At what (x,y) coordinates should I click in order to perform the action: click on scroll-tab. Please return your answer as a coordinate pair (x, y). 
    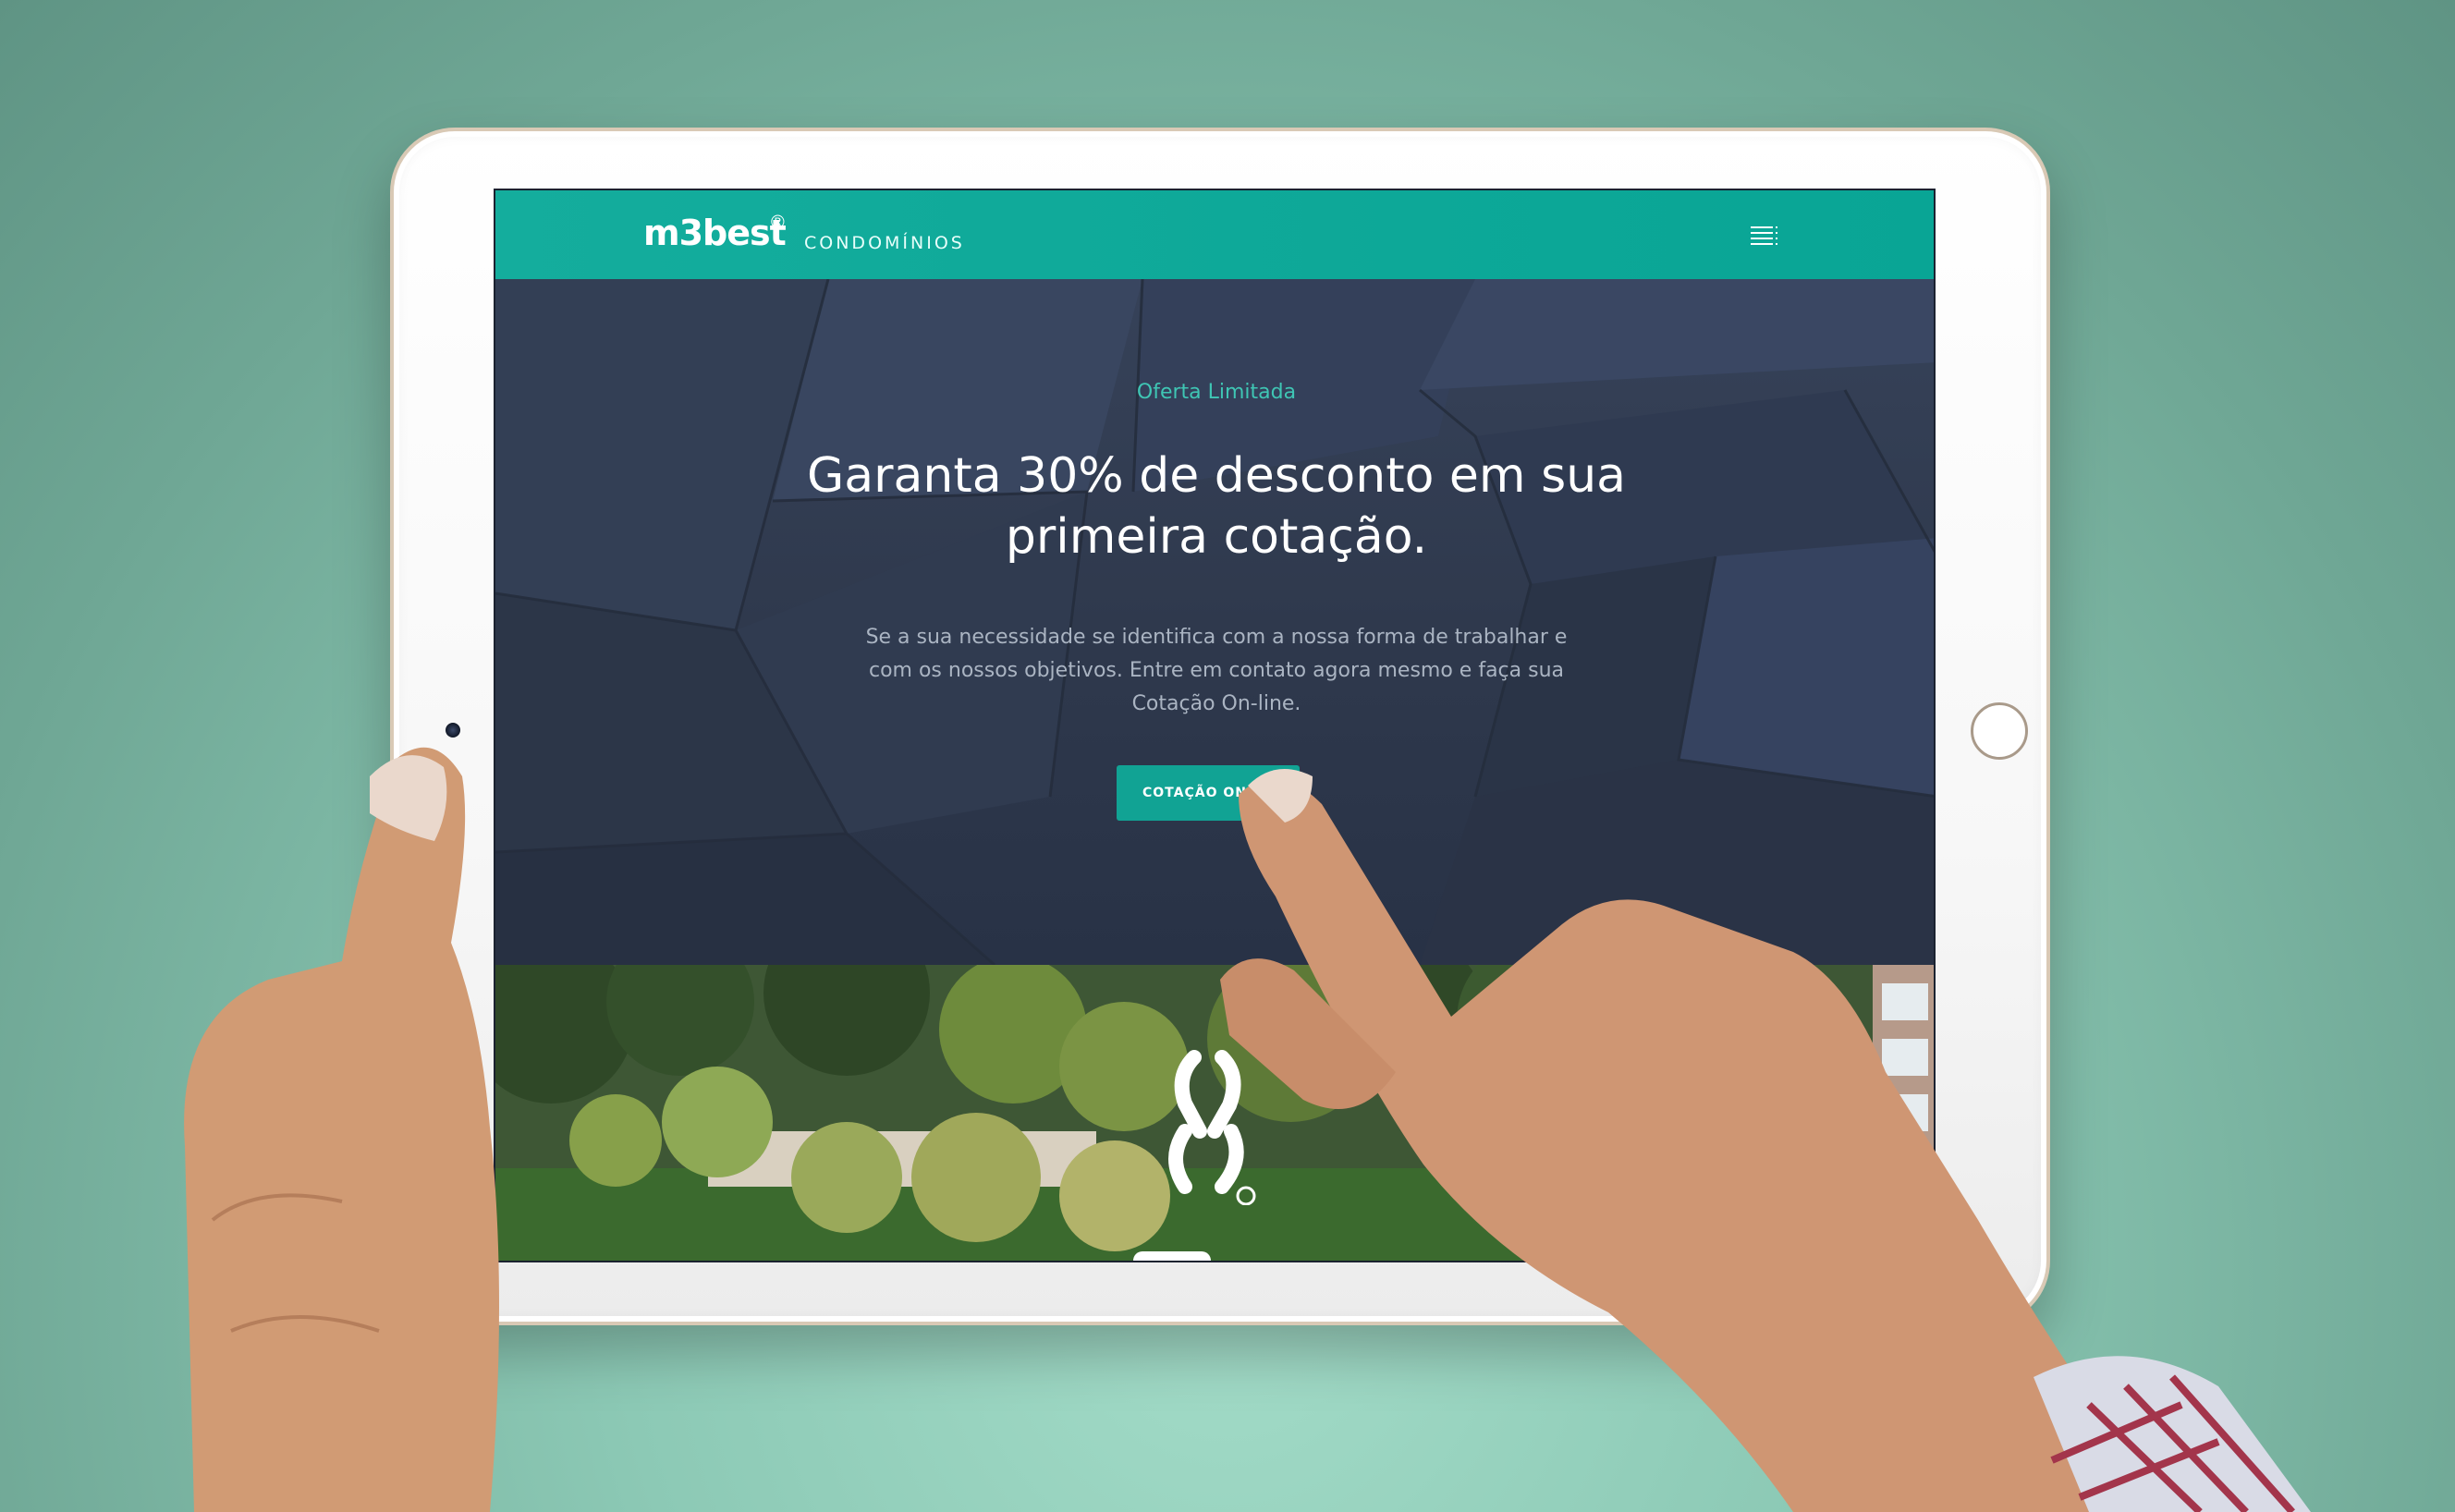
    Looking at the image, I should click on (1172, 1256).